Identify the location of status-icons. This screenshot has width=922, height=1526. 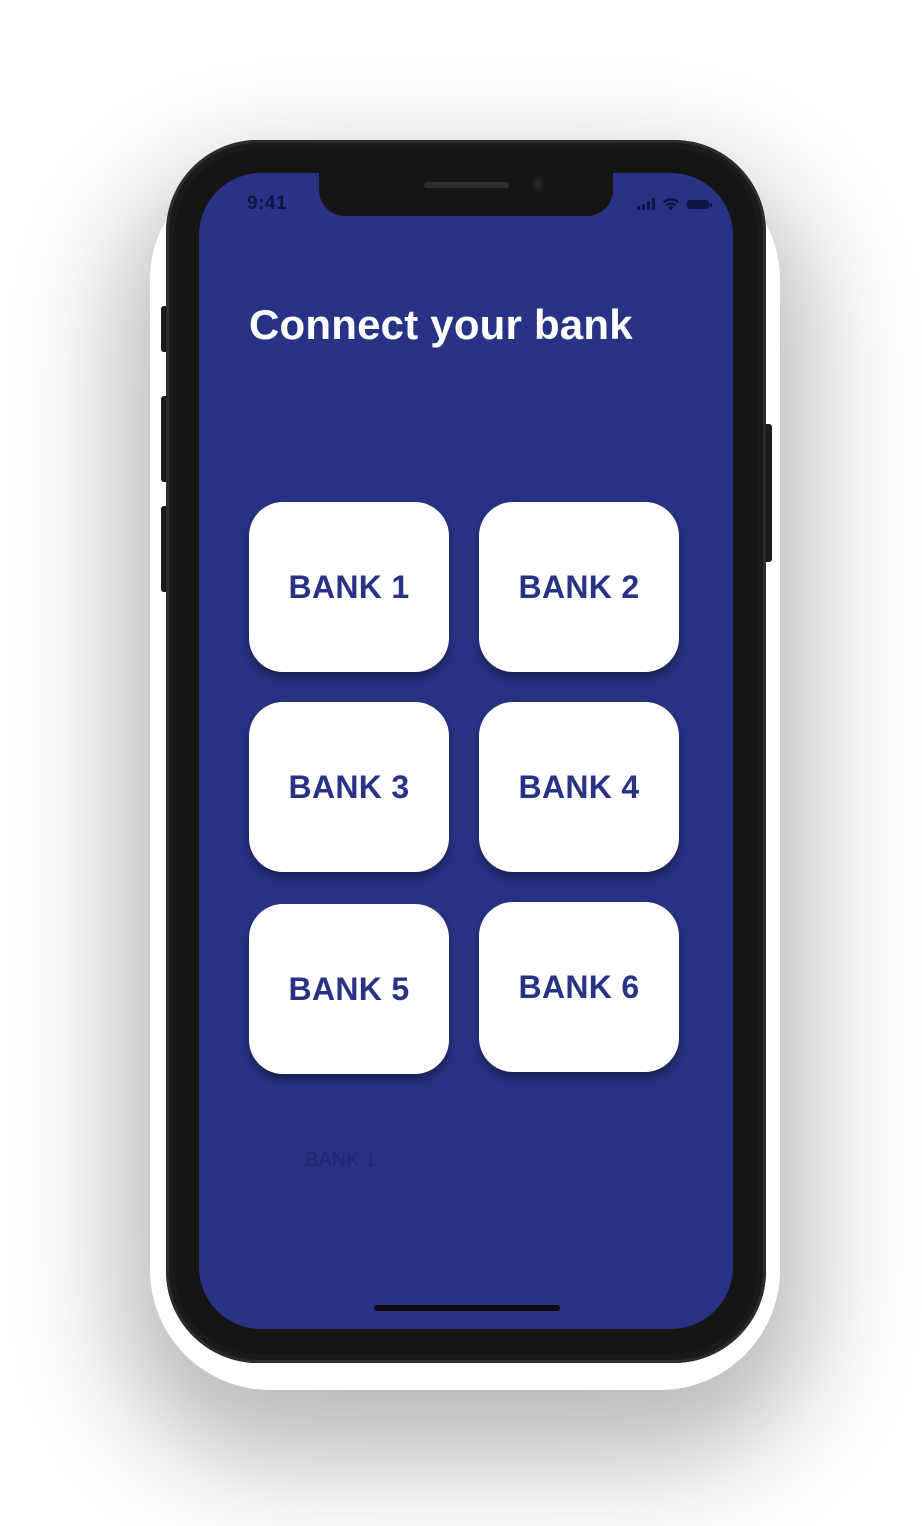
(674, 204).